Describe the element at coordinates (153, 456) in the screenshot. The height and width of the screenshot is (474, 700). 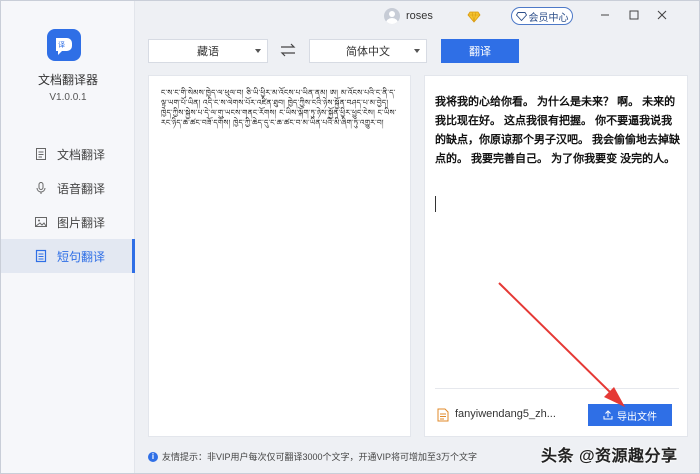
I see `info-icon: i` at that location.